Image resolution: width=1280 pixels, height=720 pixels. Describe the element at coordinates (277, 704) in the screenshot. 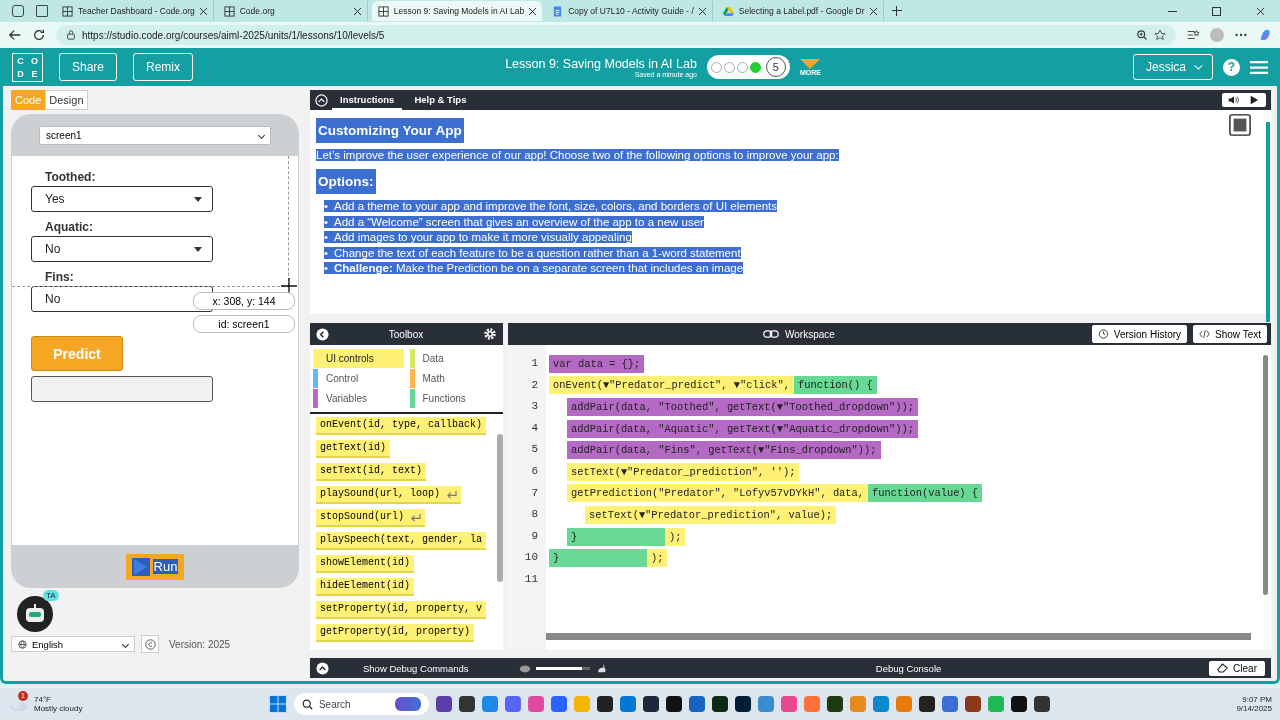

I see `windows-start-icon` at that location.